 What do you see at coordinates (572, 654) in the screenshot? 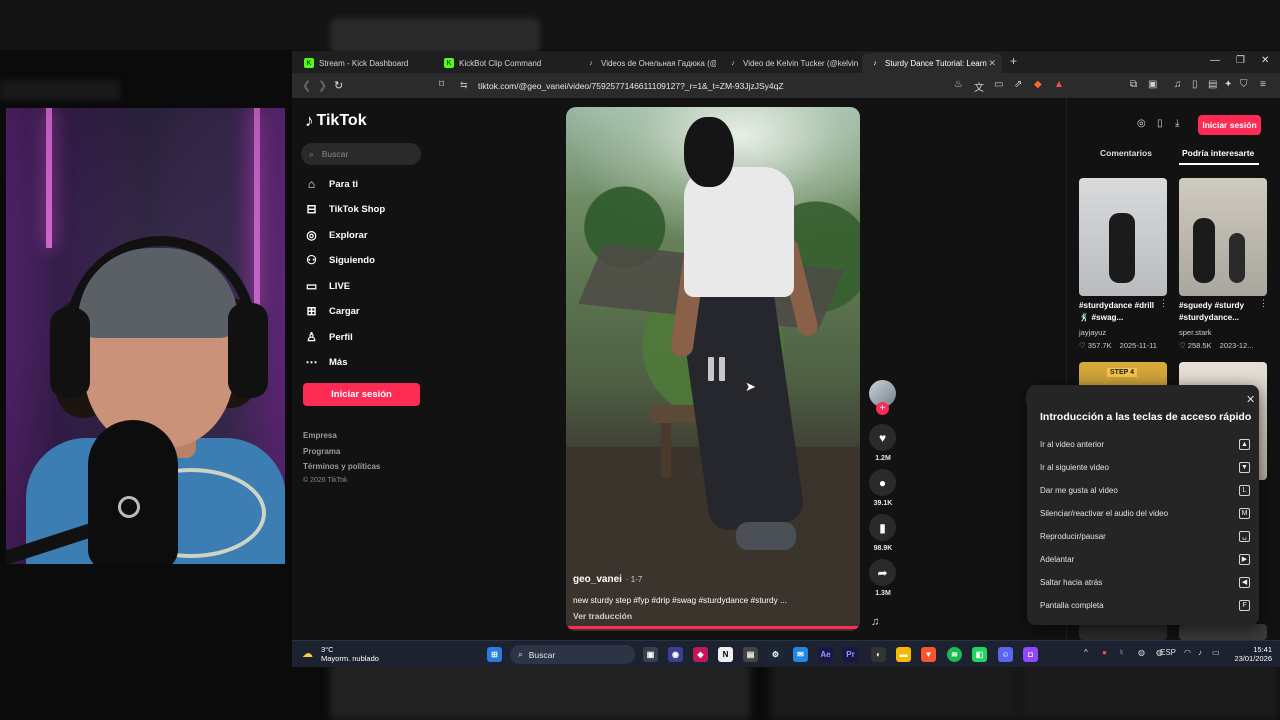
I see `taskbar-search: ⌕ Buscar` at bounding box center [572, 654].